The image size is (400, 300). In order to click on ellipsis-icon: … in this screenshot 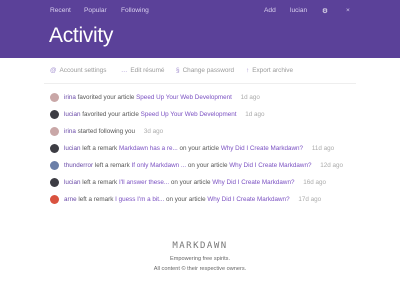, I will do `click(124, 70)`.